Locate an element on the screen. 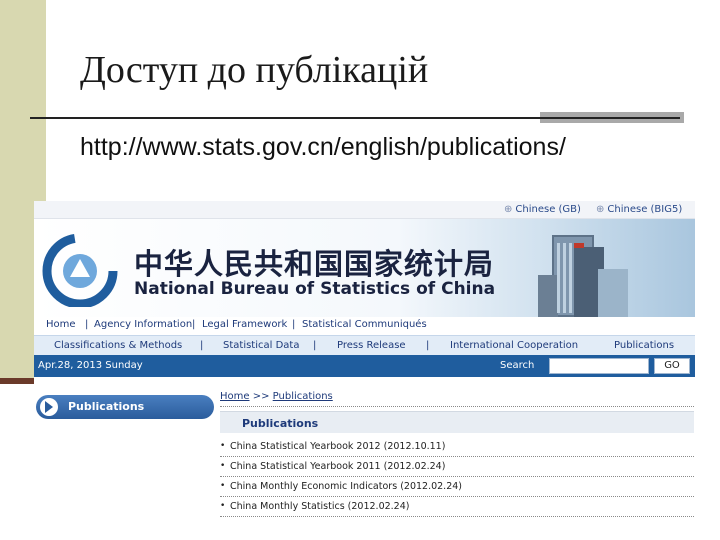  section-title: Publications is located at coordinates (280, 423).